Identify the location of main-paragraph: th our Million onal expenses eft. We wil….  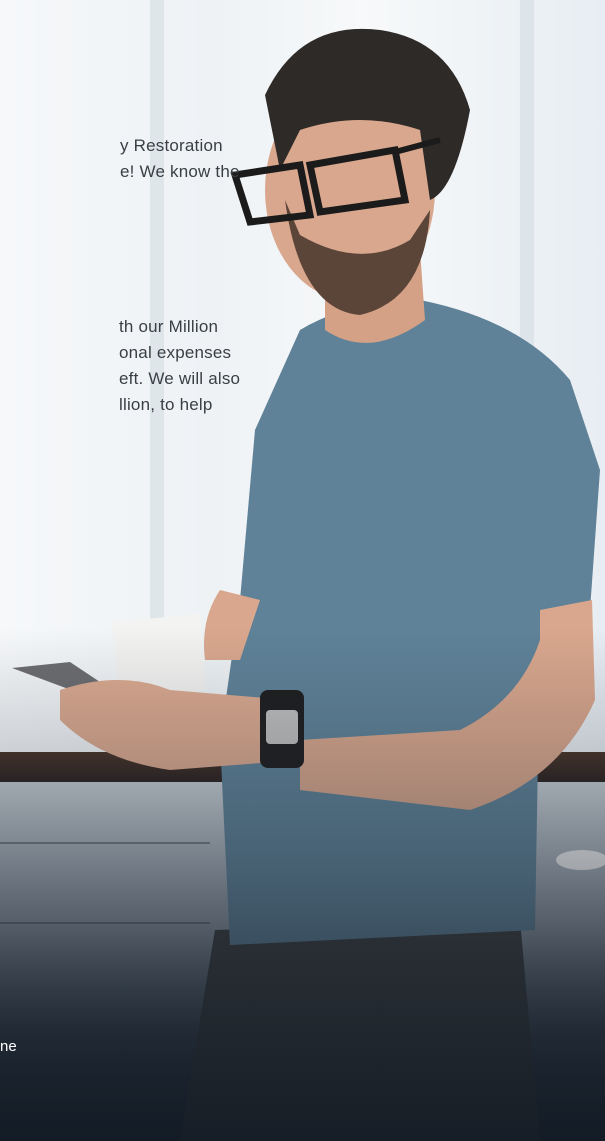
(120, 366).